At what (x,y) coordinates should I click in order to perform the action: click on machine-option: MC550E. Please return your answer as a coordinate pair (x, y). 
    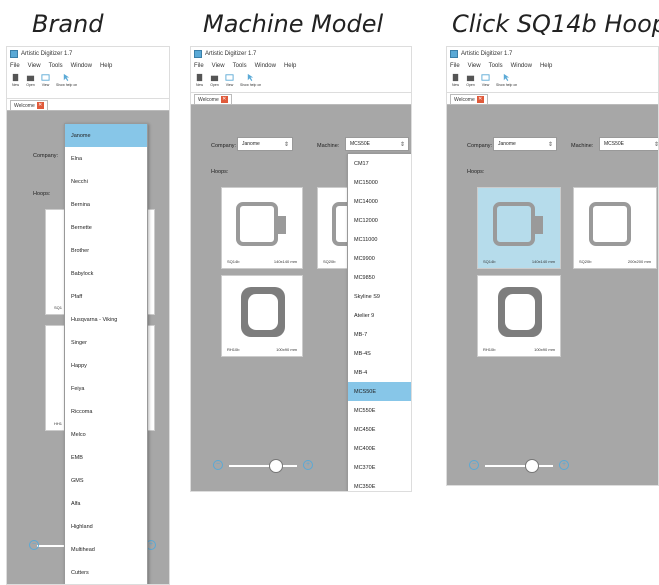
    Looking at the image, I should click on (379, 410).